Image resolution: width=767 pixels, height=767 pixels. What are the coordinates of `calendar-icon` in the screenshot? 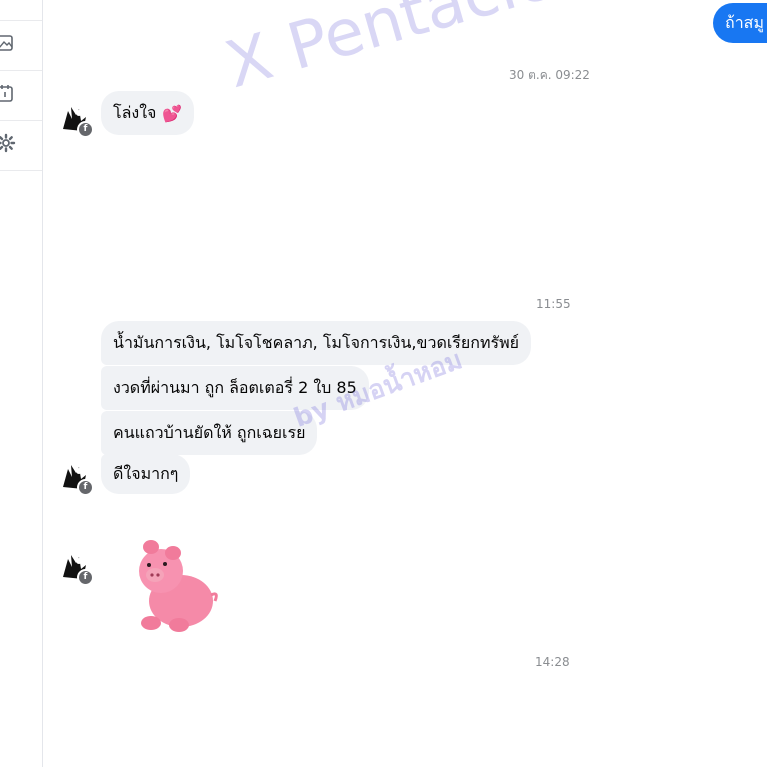 It's located at (7, 95).